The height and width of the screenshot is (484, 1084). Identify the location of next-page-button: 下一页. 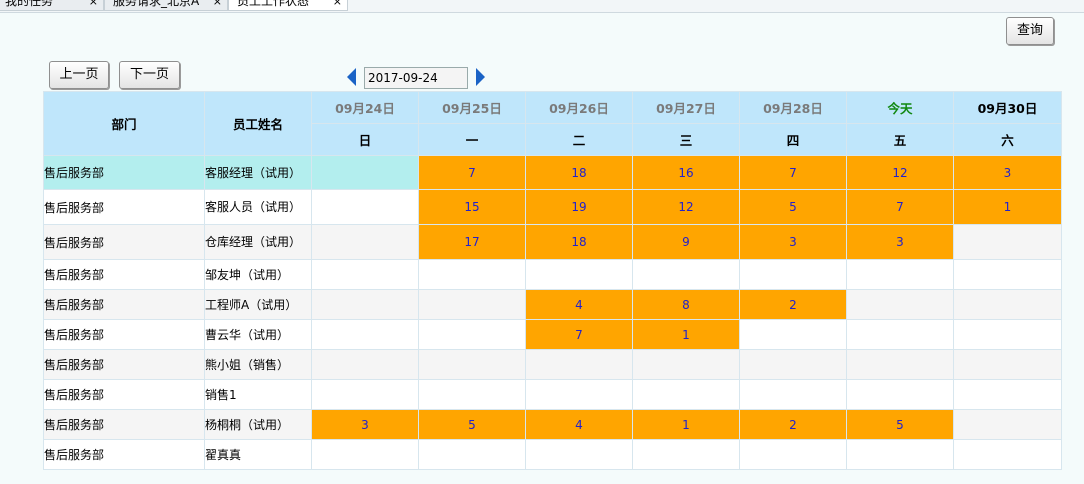
(149, 75).